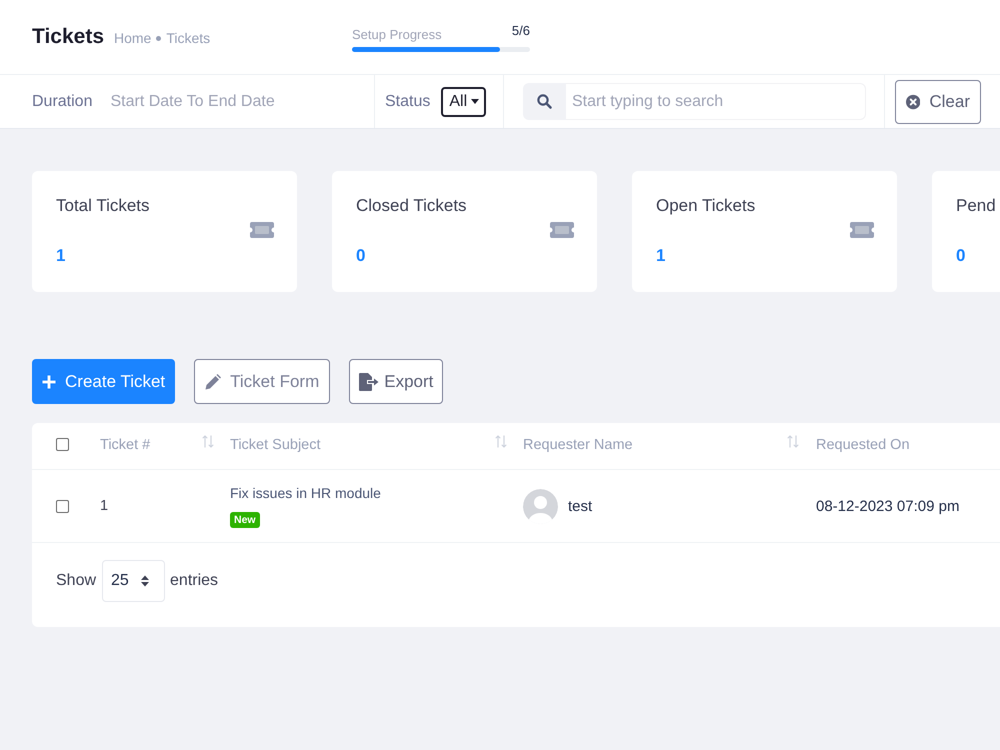 The image size is (1000, 750). What do you see at coordinates (411, 206) in the screenshot?
I see `stat-title: Closed Tickets` at bounding box center [411, 206].